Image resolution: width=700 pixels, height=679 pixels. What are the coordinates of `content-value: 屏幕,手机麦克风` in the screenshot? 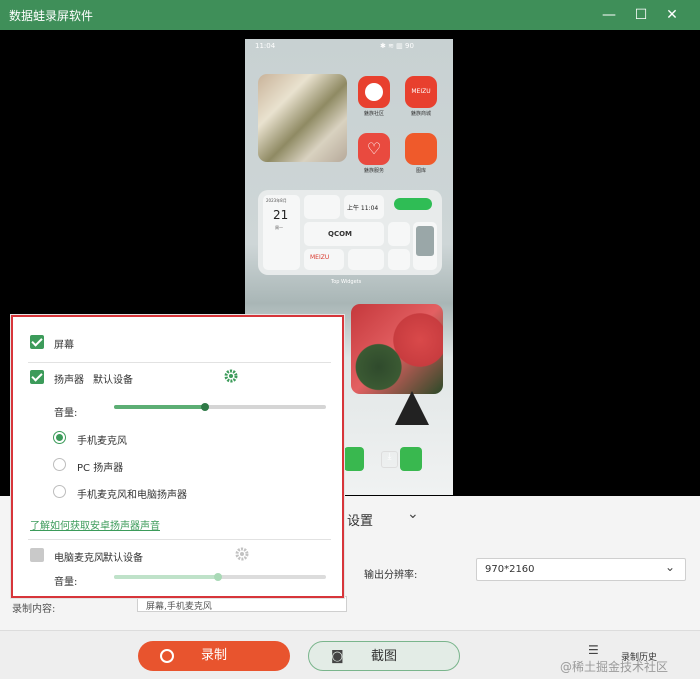 It's located at (179, 607).